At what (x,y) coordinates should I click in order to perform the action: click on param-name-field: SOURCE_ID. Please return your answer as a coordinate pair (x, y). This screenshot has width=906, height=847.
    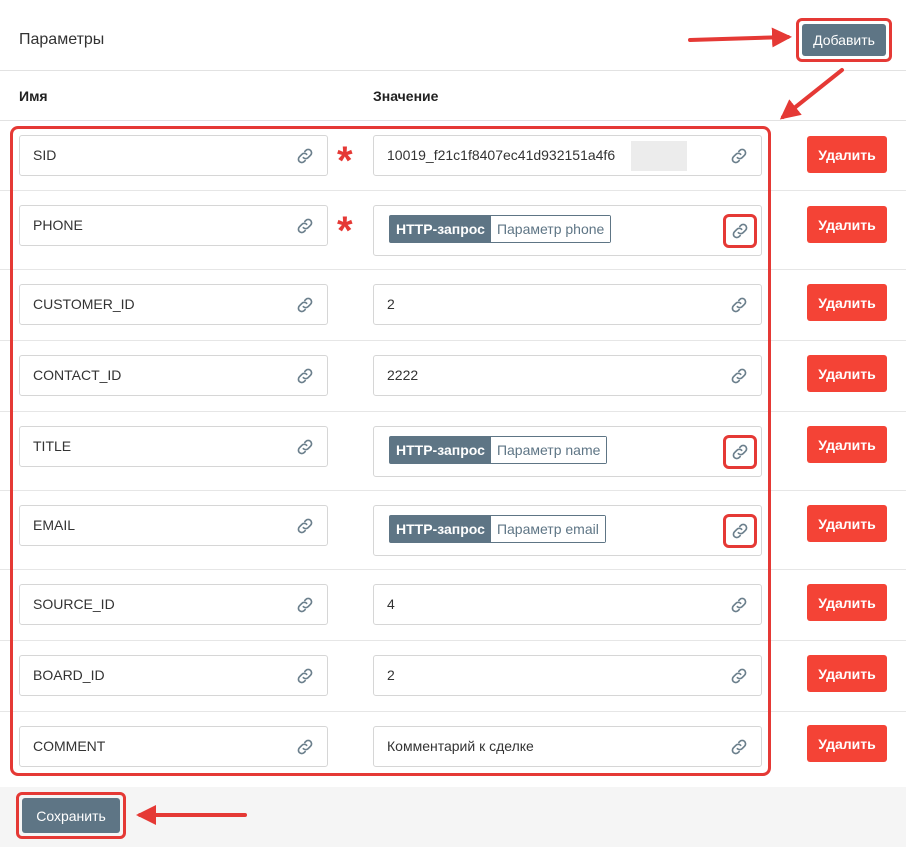
    Looking at the image, I should click on (173, 604).